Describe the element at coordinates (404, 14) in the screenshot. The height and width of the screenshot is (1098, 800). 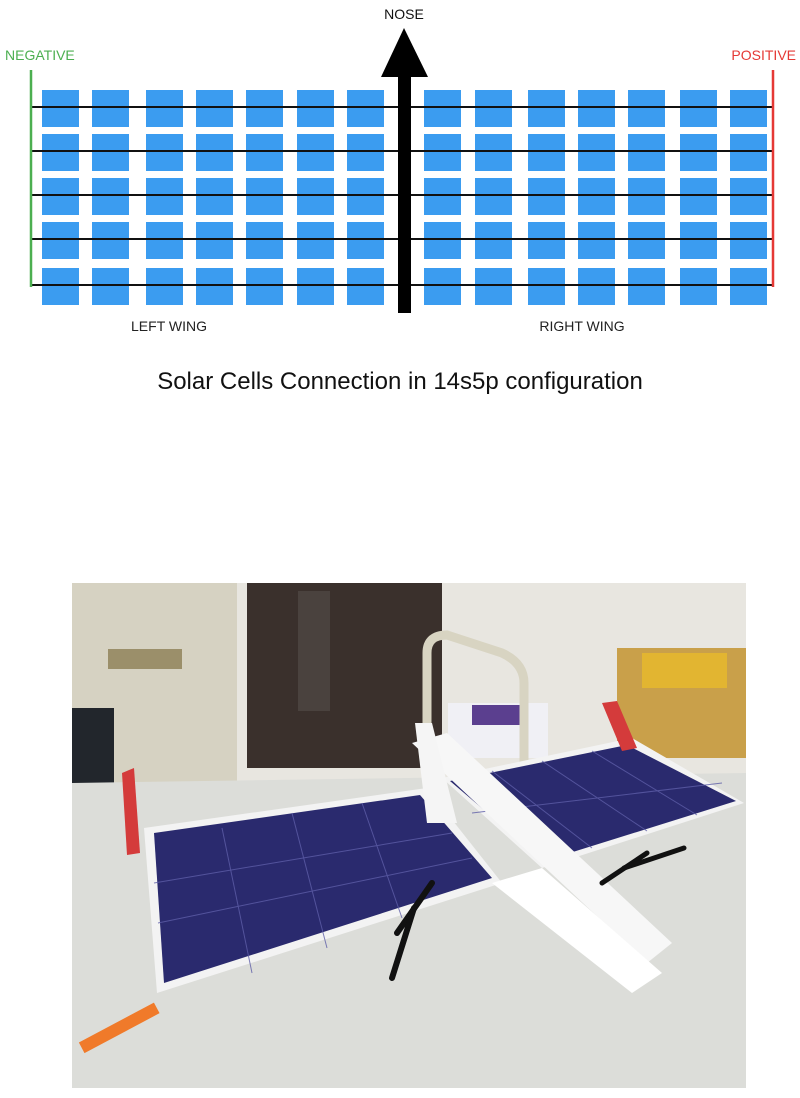
I see `nose-label: NOSE` at that location.